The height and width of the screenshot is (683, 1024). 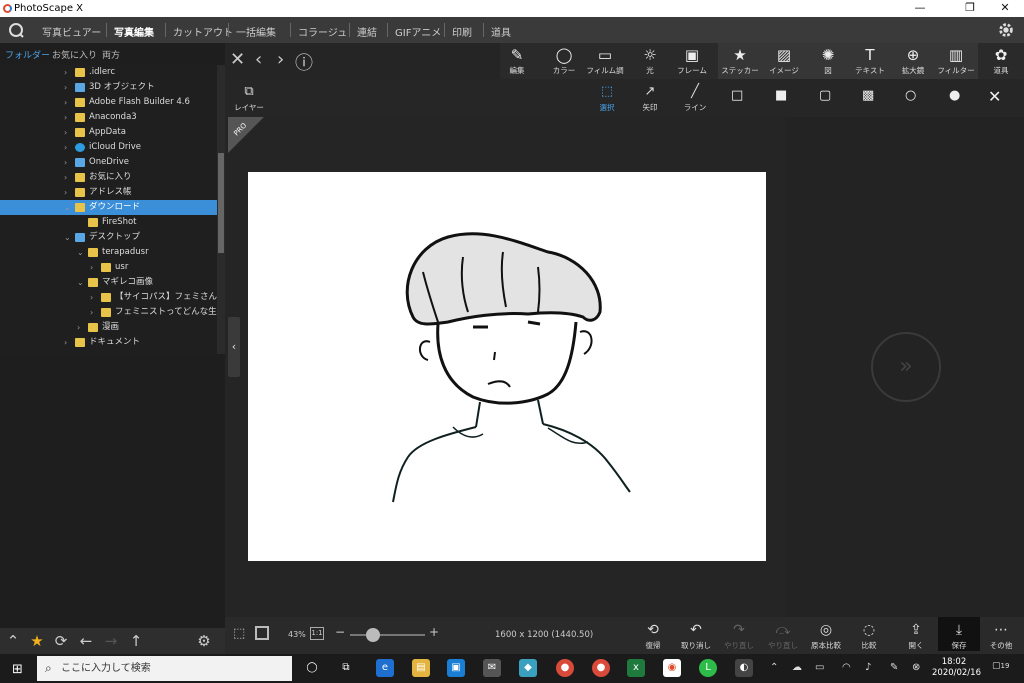 I want to click on cortana-icon: ◯, so click(x=312, y=668).